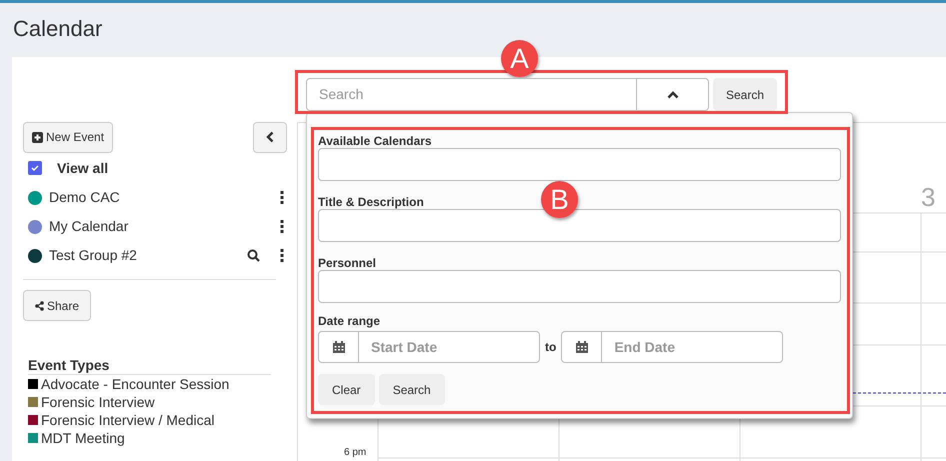 The image size is (946, 461). Describe the element at coordinates (347, 263) in the screenshot. I see `field-label: Personnel` at that location.